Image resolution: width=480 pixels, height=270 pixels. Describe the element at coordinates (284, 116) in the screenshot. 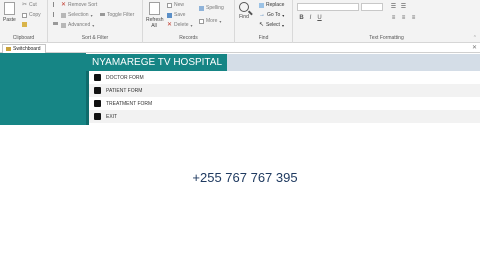

I see `menu-item-exit: EXIT` at that location.